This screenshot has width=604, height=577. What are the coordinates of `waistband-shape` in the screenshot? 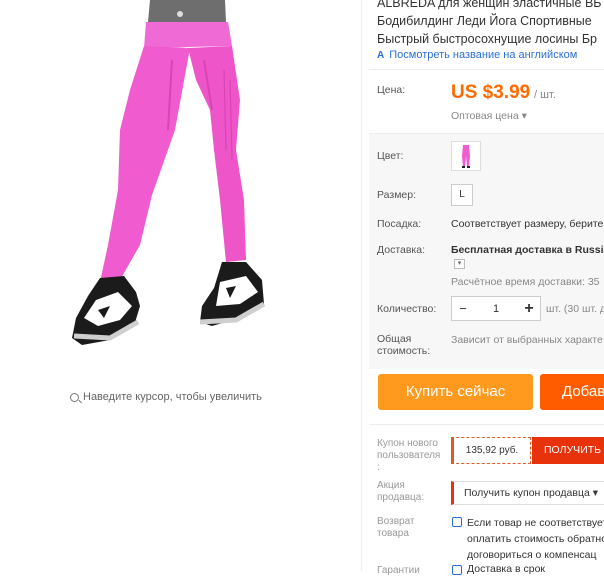 It's located at (188, 35).